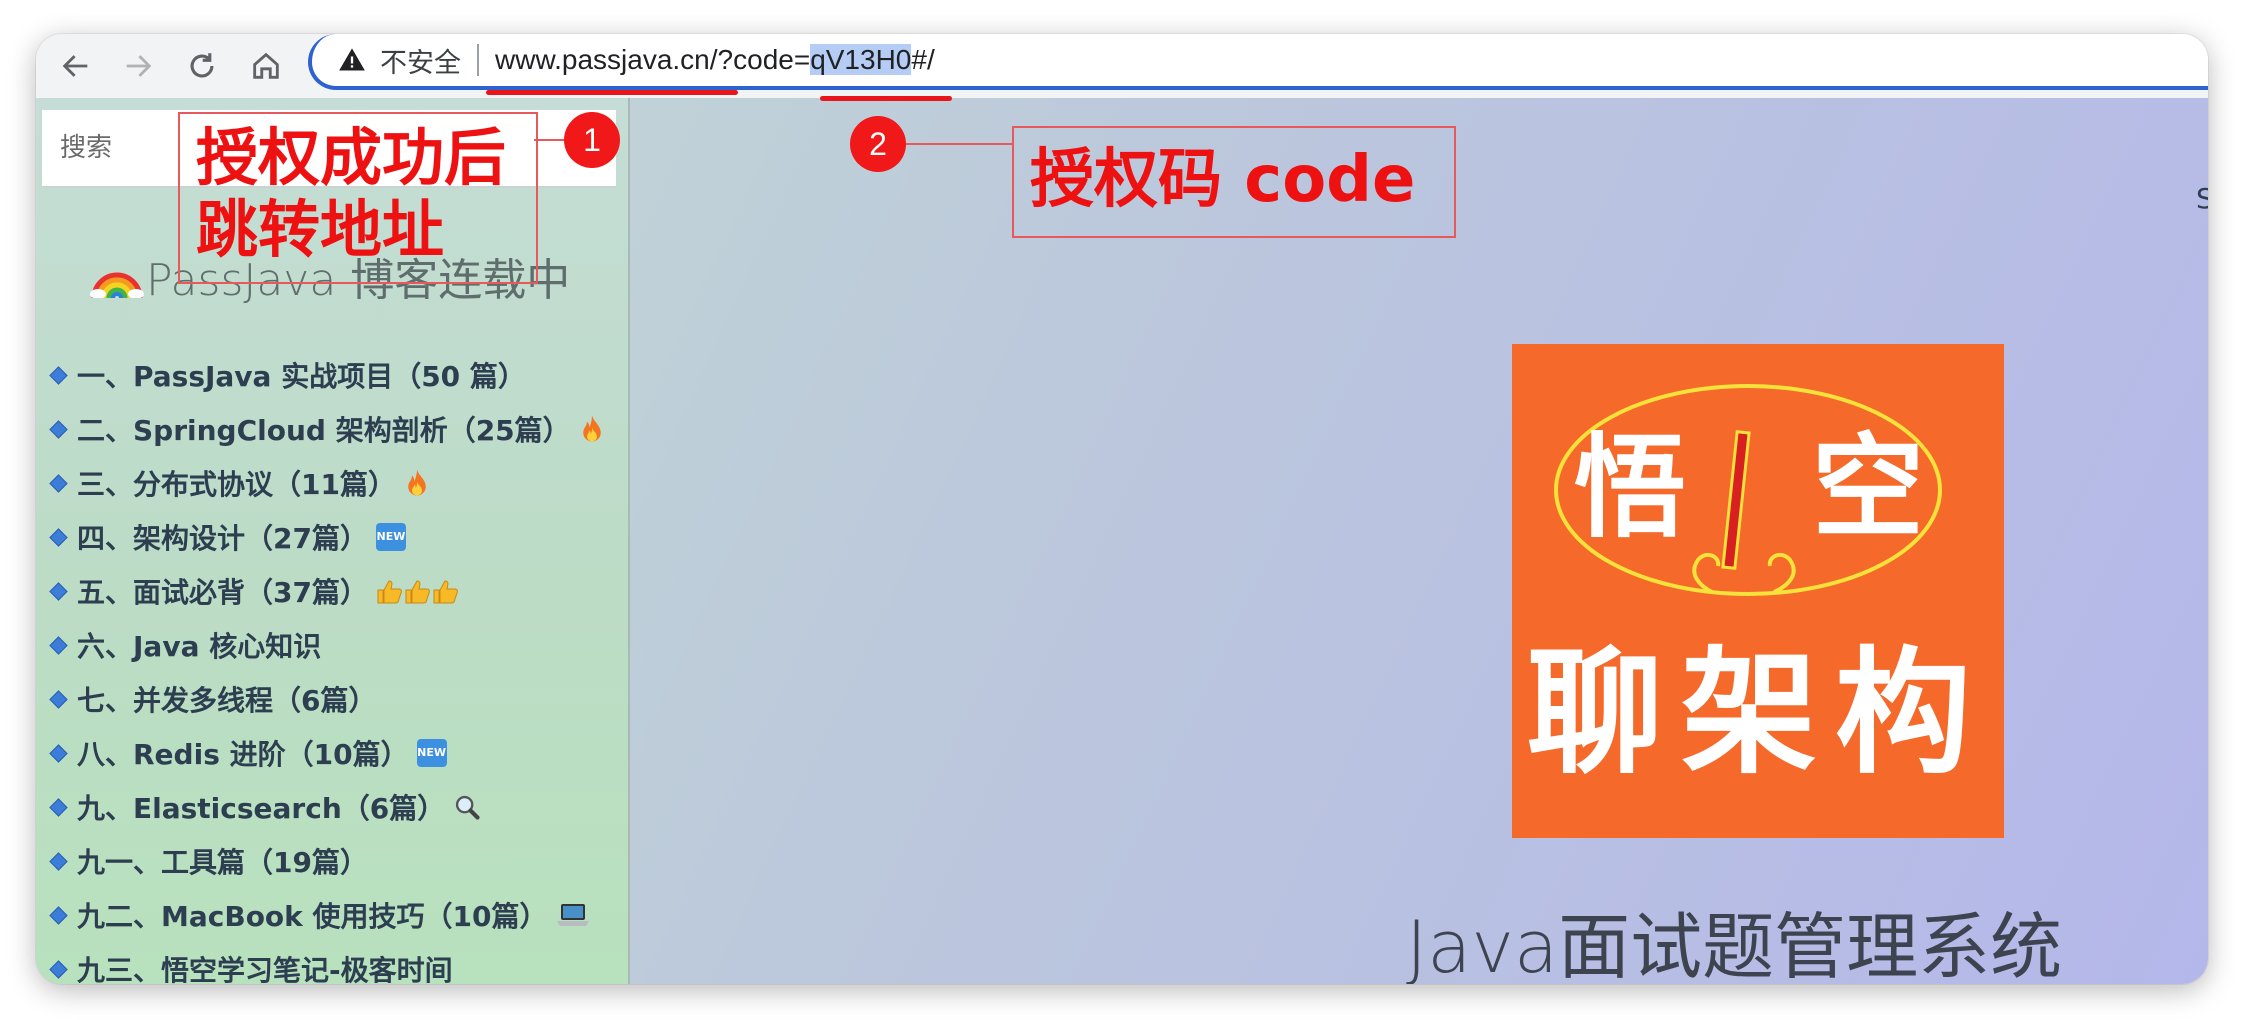 The image size is (2244, 1020). I want to click on toc-item: 九、Elasticsearch（6篇）, so click(327, 807).